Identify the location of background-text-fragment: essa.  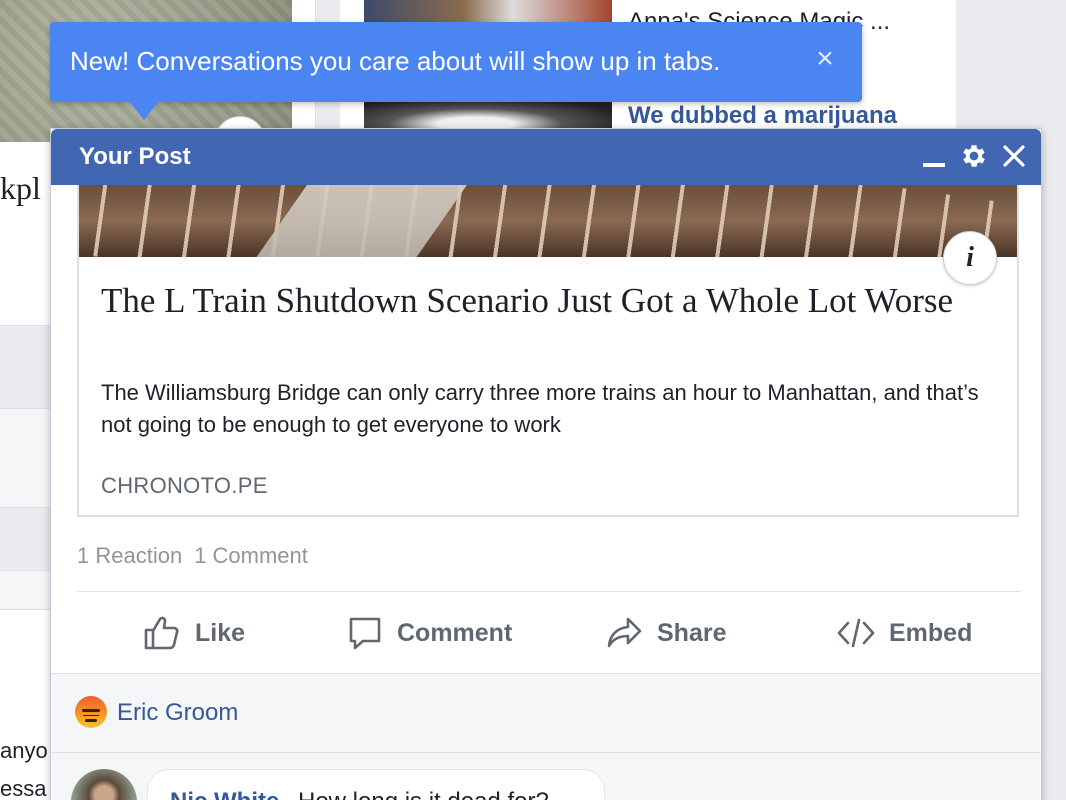
(23, 788).